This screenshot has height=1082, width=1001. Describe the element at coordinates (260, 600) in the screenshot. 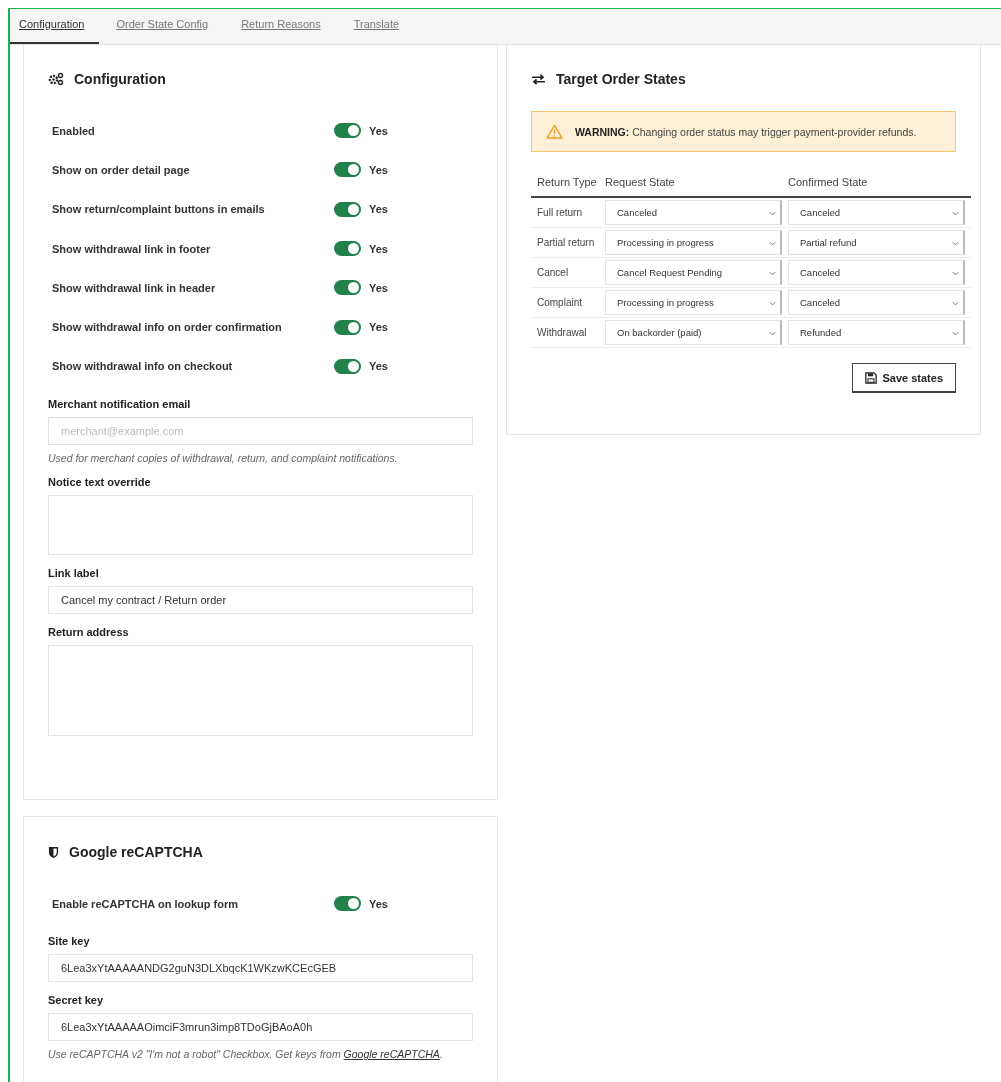

I see `input-field: Cancel my contract / Return order` at that location.